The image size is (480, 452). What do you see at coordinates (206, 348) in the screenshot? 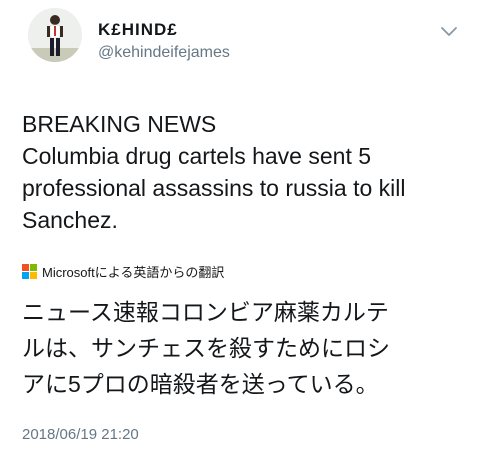
I see `translated-text-line: ルは、サンチェスを殺すためにロシ` at bounding box center [206, 348].